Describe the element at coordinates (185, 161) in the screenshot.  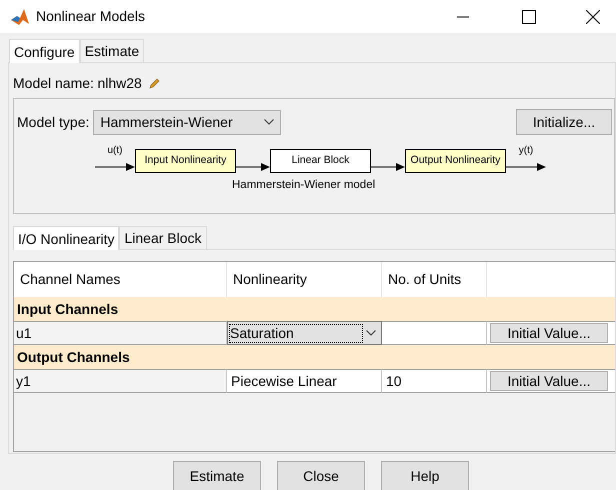
I see `diagram-block: Input Nonlinearity` at that location.